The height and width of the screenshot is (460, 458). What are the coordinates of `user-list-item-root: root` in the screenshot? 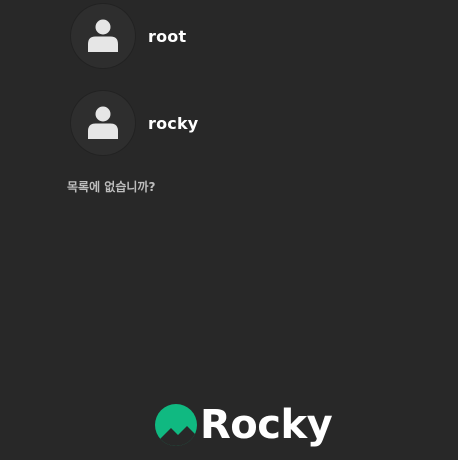 It's located at (128, 36).